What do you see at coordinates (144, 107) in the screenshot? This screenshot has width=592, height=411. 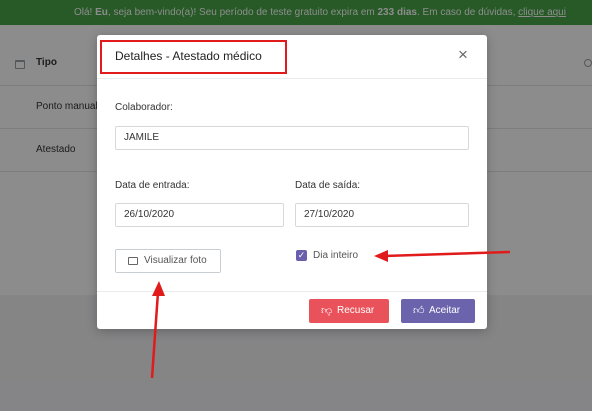 I see `collaborator-label: Colaborador:` at bounding box center [144, 107].